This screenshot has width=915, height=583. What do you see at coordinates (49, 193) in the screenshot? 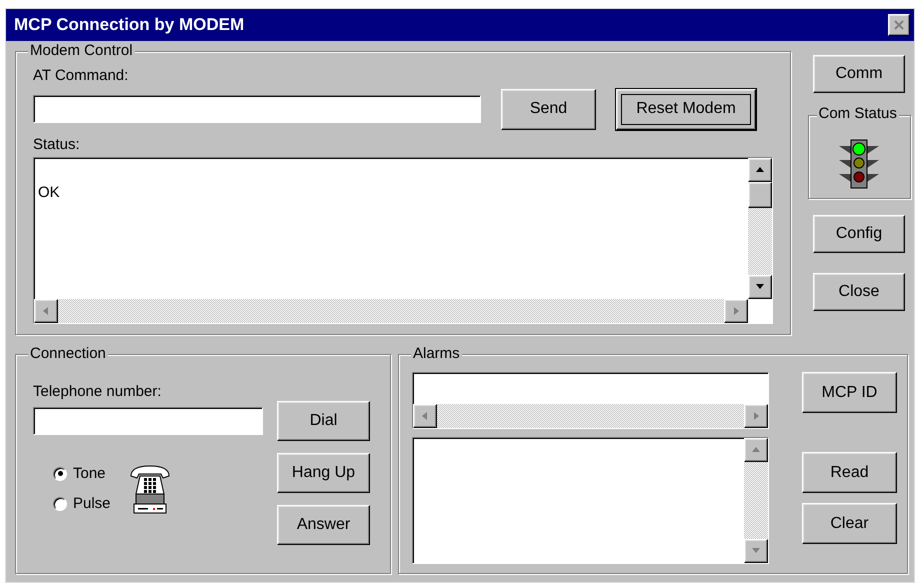
I see `status-line: OK` at bounding box center [49, 193].